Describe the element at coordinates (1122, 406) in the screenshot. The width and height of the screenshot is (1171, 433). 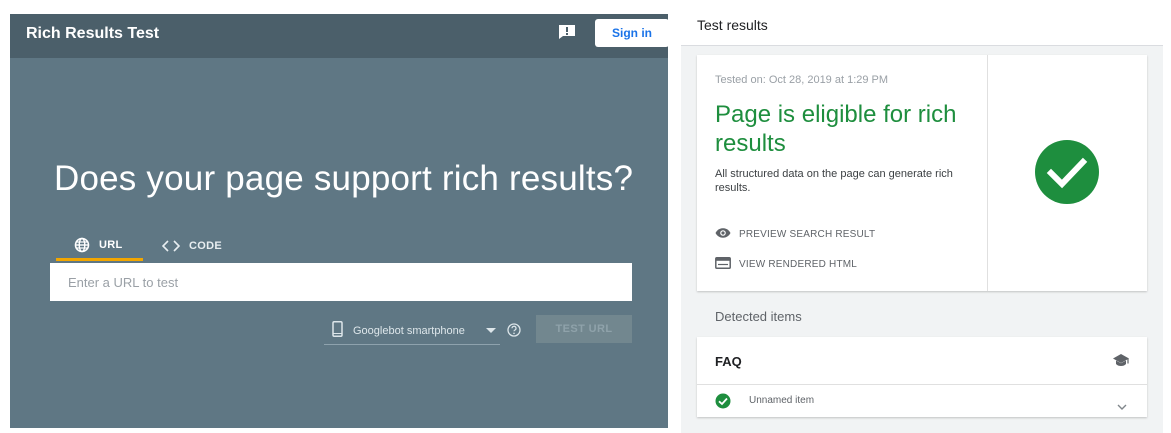
I see `chevron-down-icon` at that location.